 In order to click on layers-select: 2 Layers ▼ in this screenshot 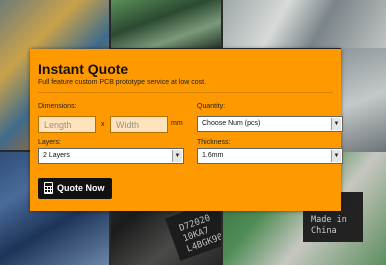, I will do `click(111, 156)`.